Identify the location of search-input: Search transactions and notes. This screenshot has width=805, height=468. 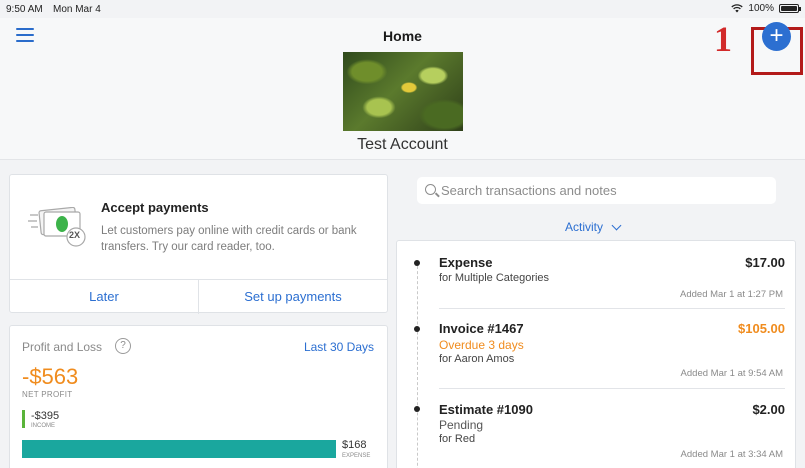
(596, 190).